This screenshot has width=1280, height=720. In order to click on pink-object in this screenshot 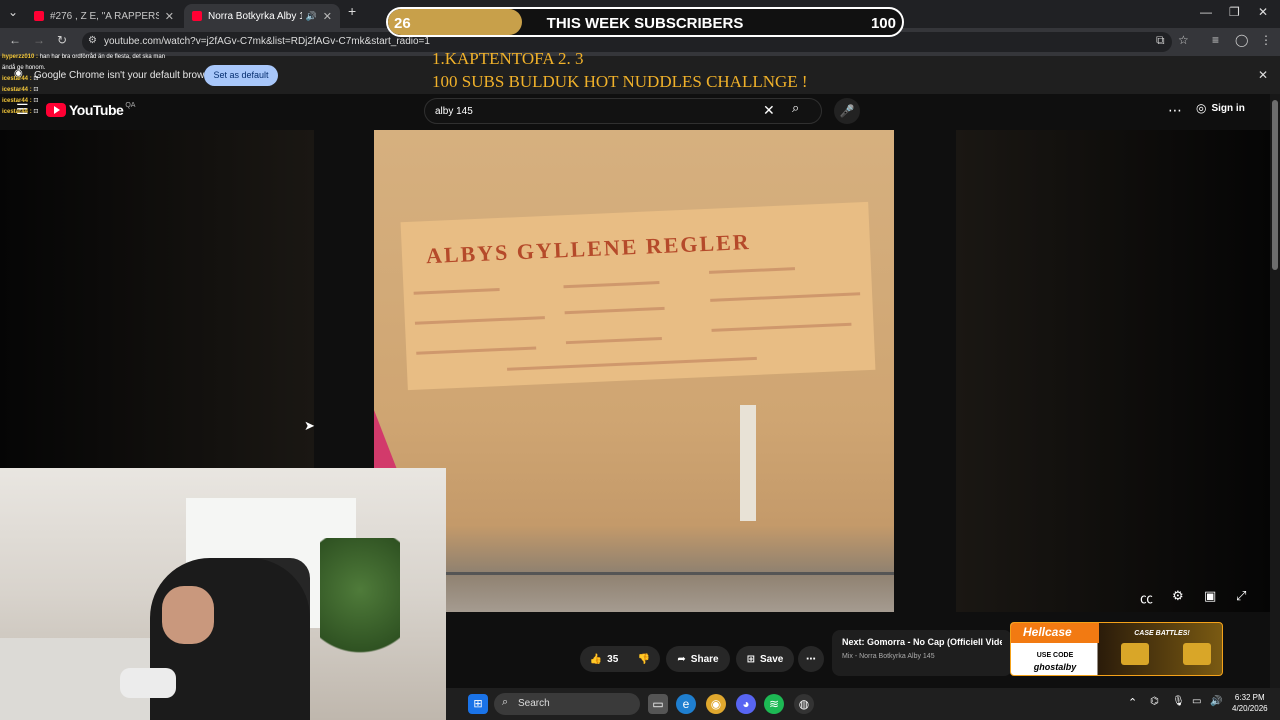, I will do `click(386, 441)`.